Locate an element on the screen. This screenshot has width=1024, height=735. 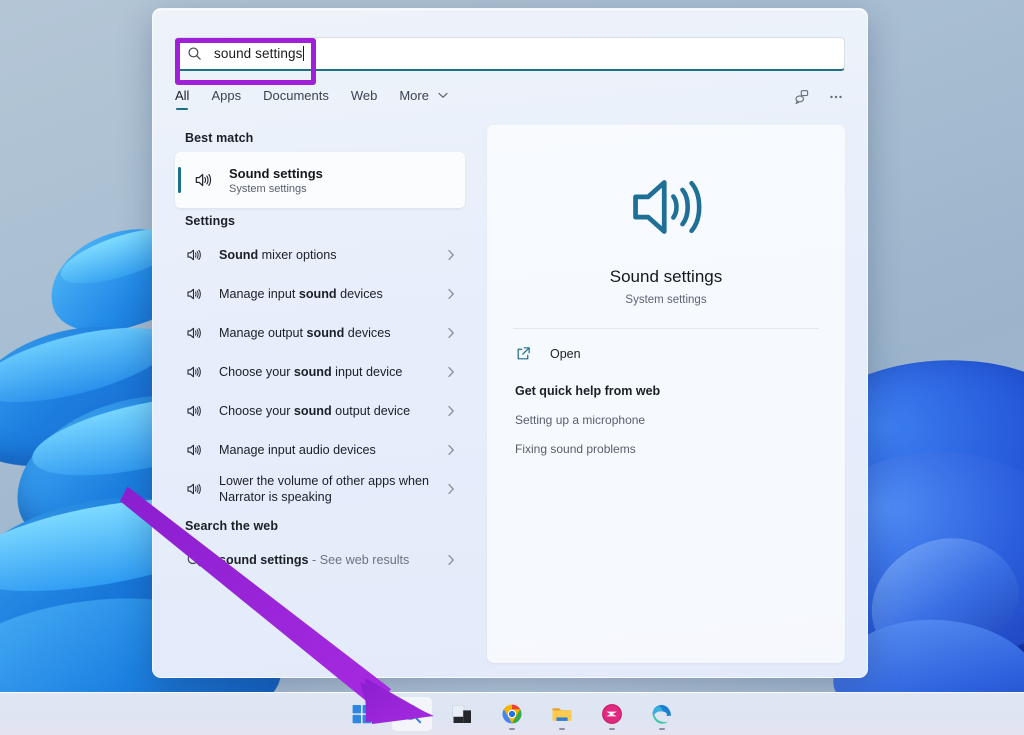
start-button is located at coordinates (362, 714).